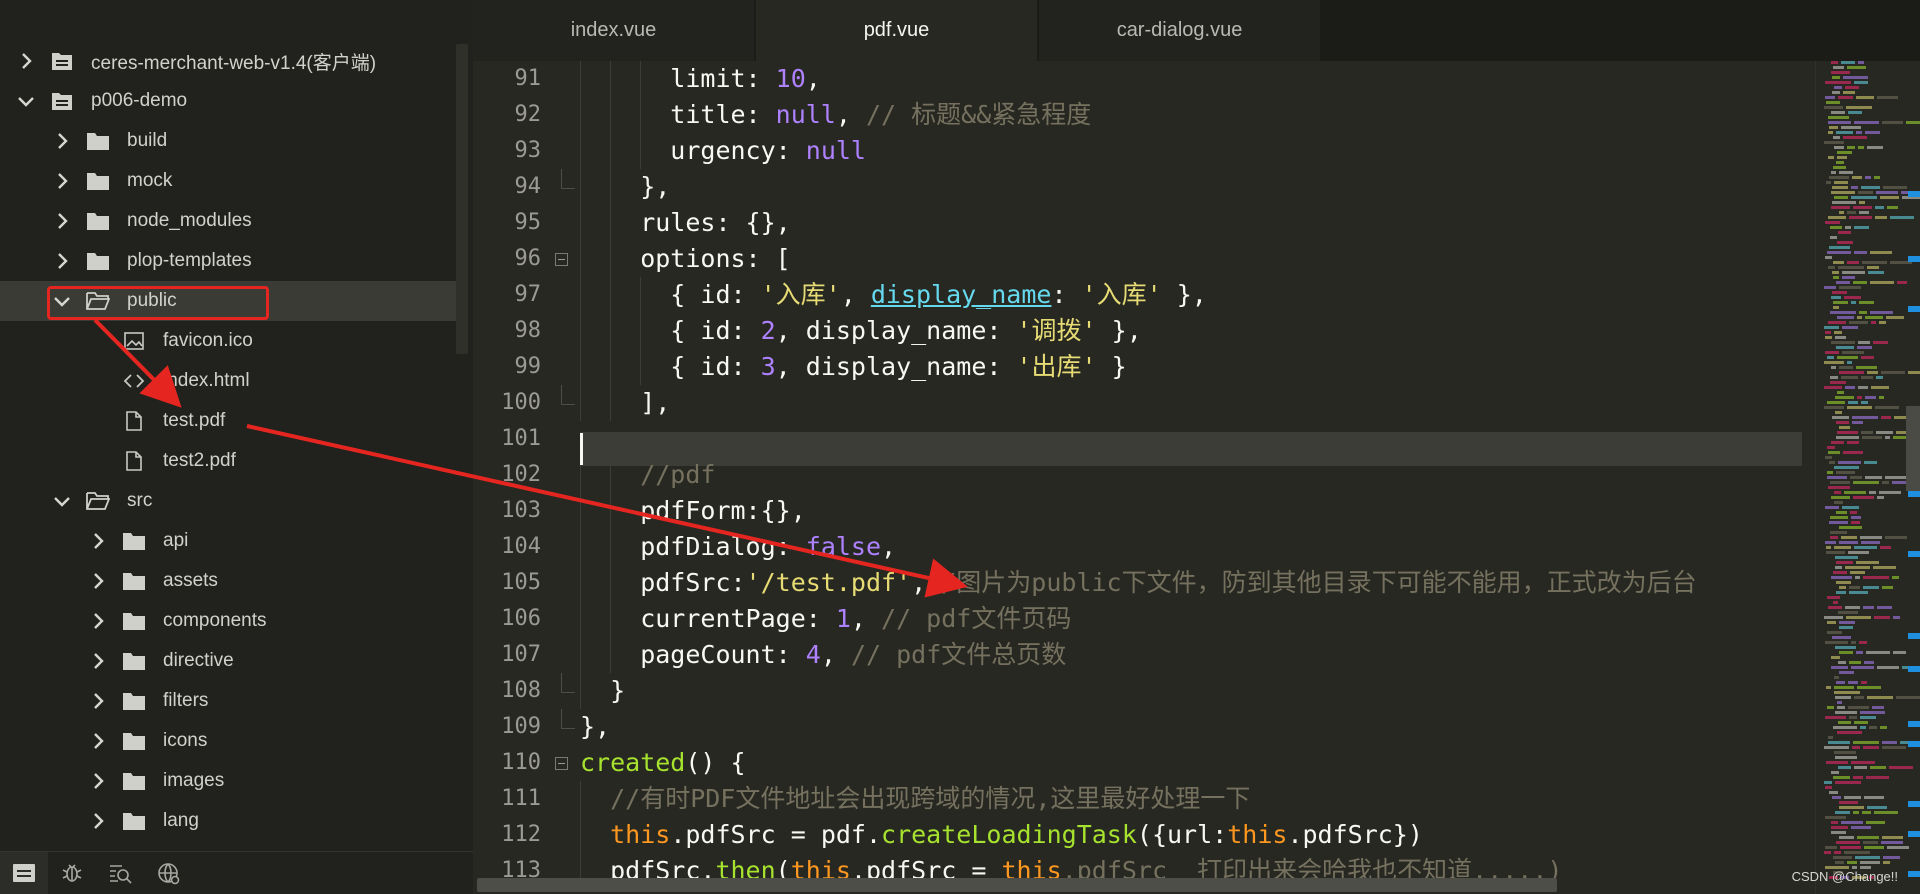  I want to click on line-number: 94, so click(528, 186).